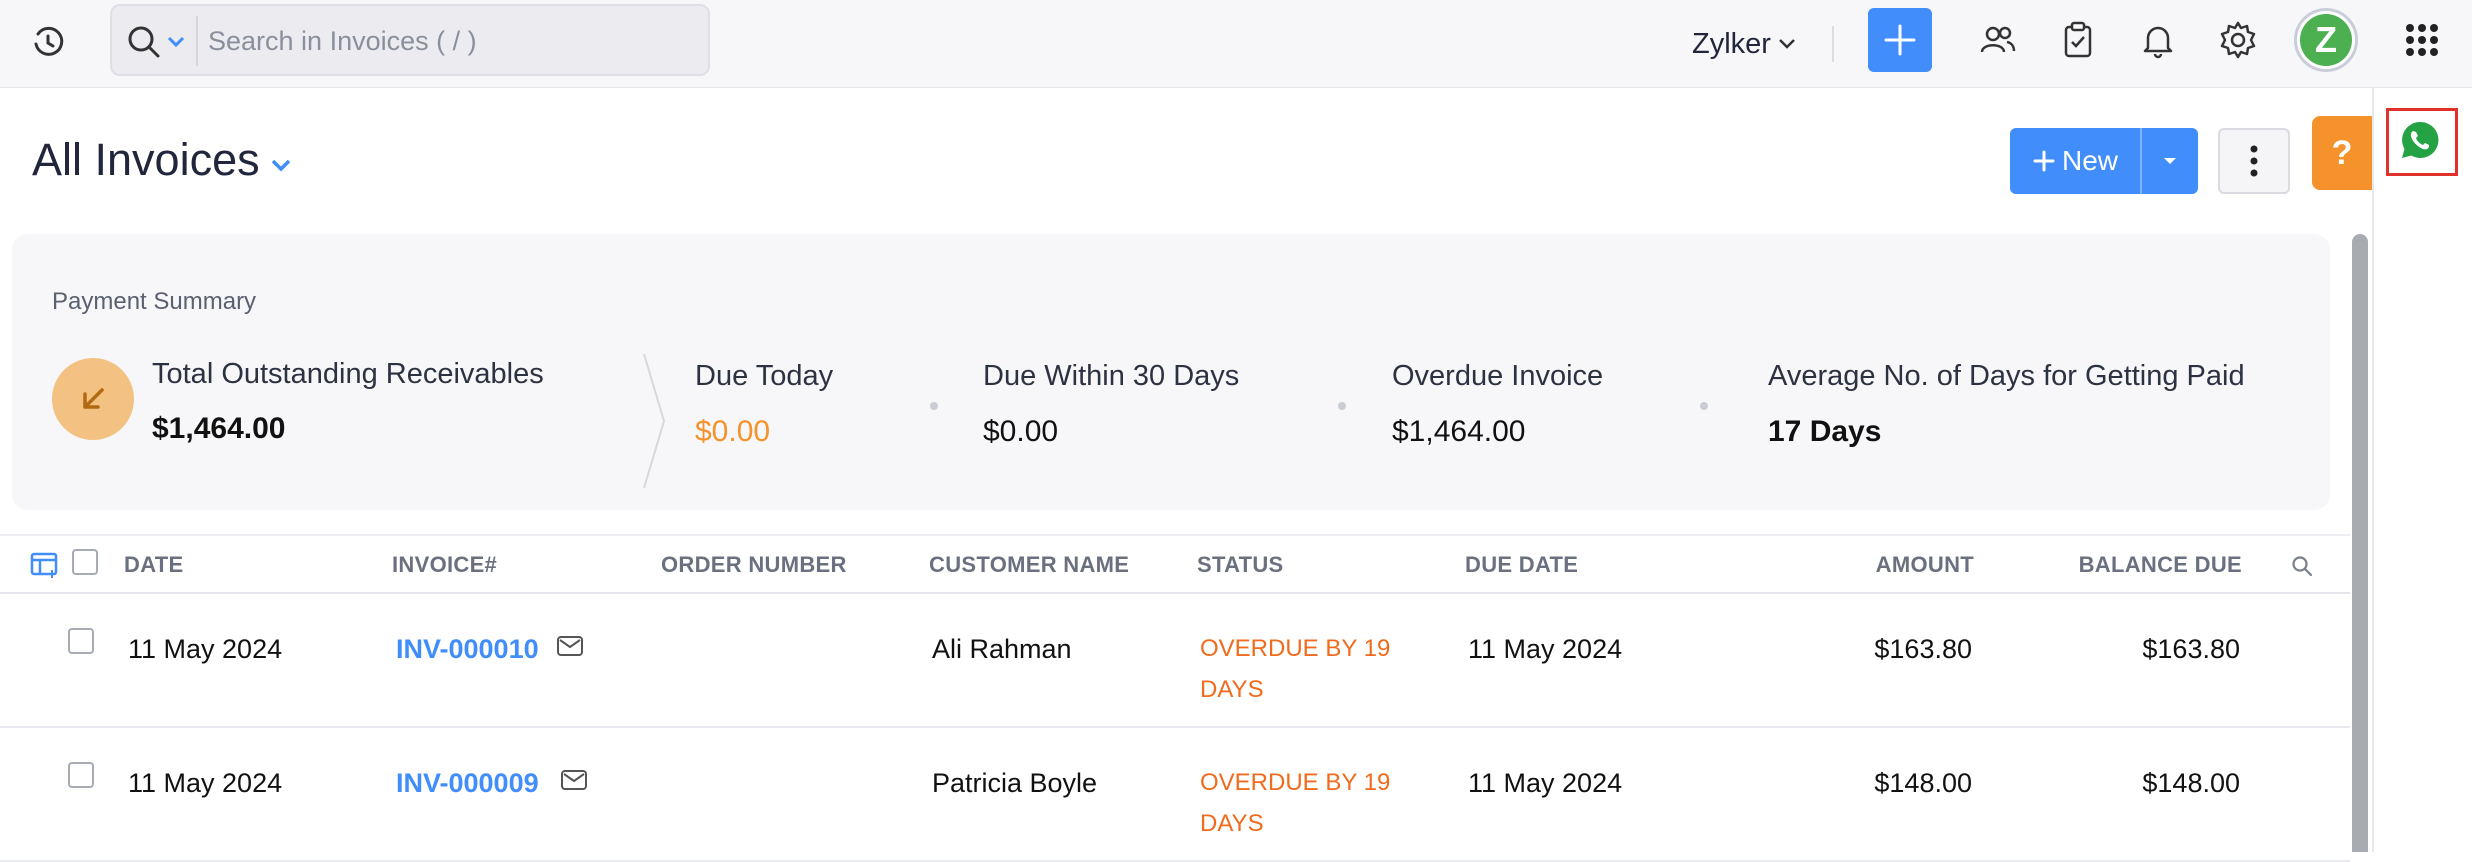  Describe the element at coordinates (1240, 565) in the screenshot. I see `column-header-status: STATUS` at that location.